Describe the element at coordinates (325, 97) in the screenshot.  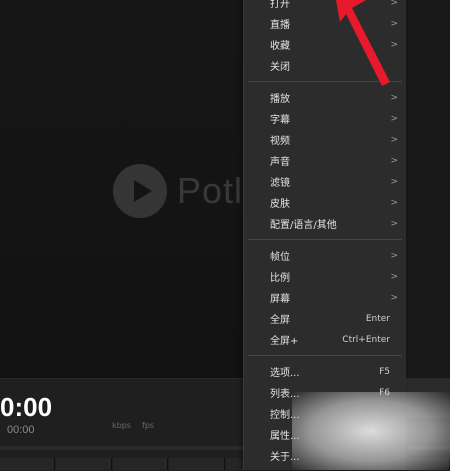
I see `menu-item: 播放 >` at that location.